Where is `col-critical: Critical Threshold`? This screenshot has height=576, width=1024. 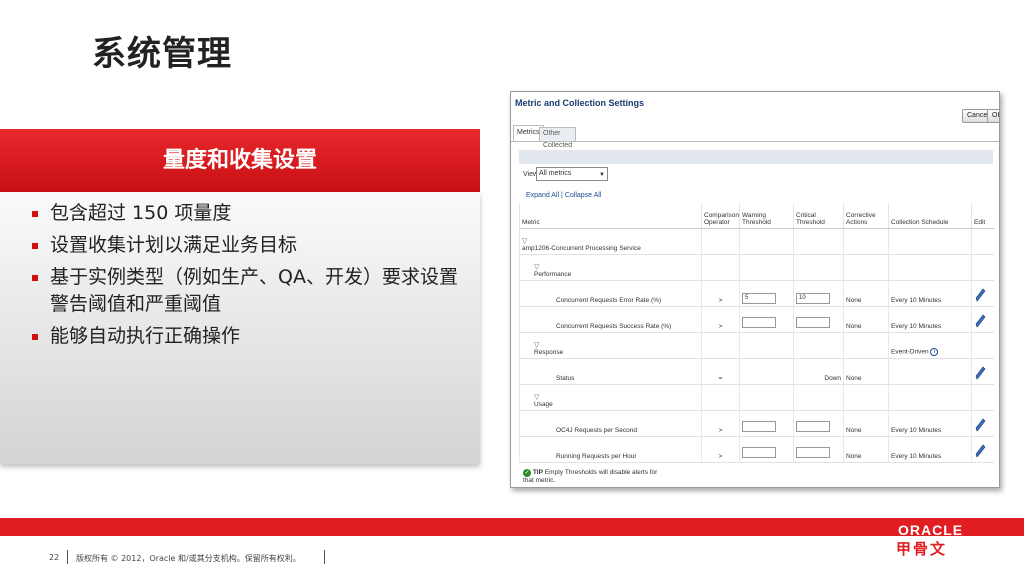
col-critical: Critical Threshold is located at coordinates (818, 216).